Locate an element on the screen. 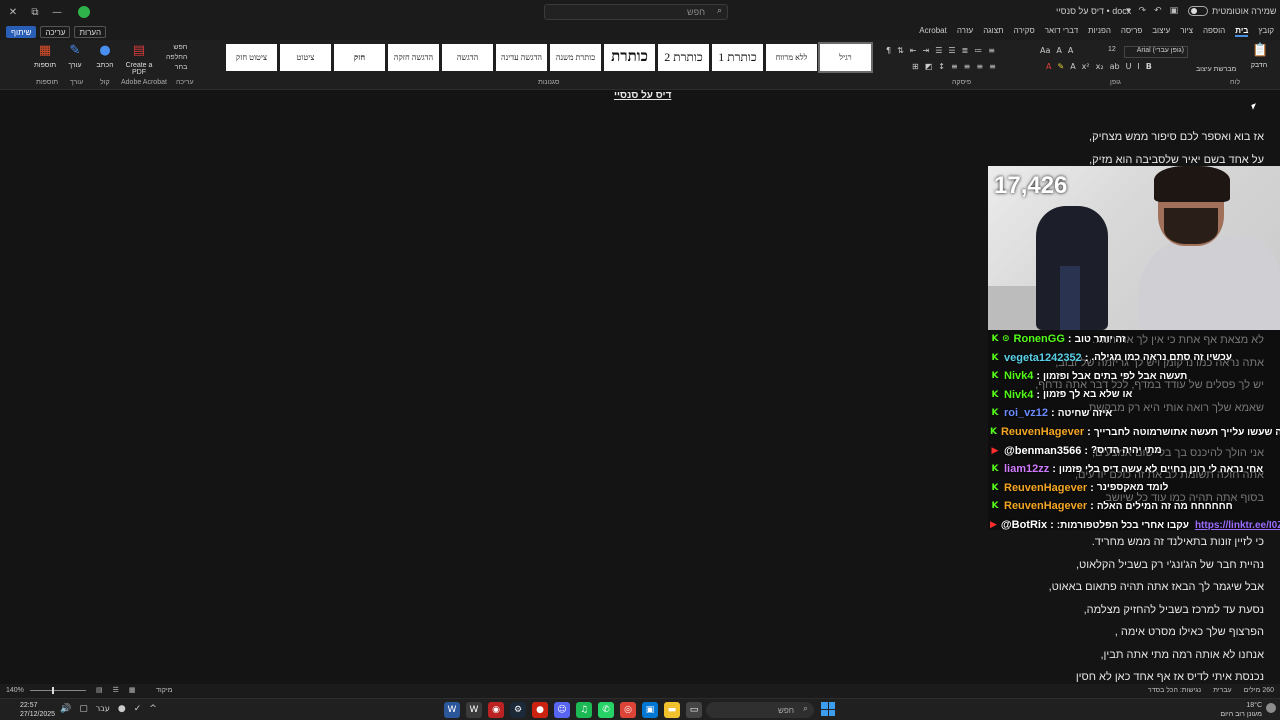 The height and width of the screenshot is (720, 1280). redo-icon: ↷ is located at coordinates (1143, 11).